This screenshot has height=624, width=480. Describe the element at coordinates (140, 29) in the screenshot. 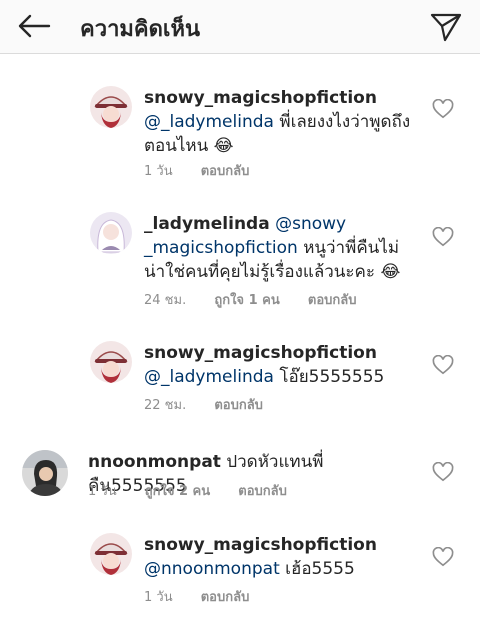

I see `page-title: ความคิดเห็น` at that location.